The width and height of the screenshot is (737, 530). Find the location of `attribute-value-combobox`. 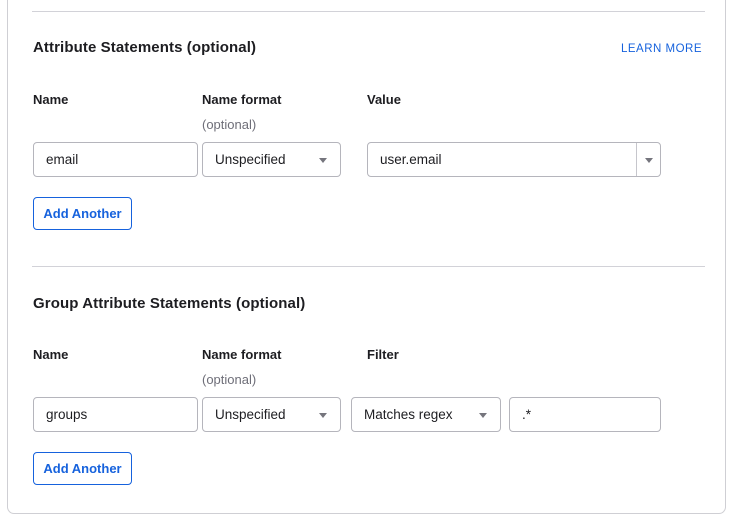

attribute-value-combobox is located at coordinates (514, 159).